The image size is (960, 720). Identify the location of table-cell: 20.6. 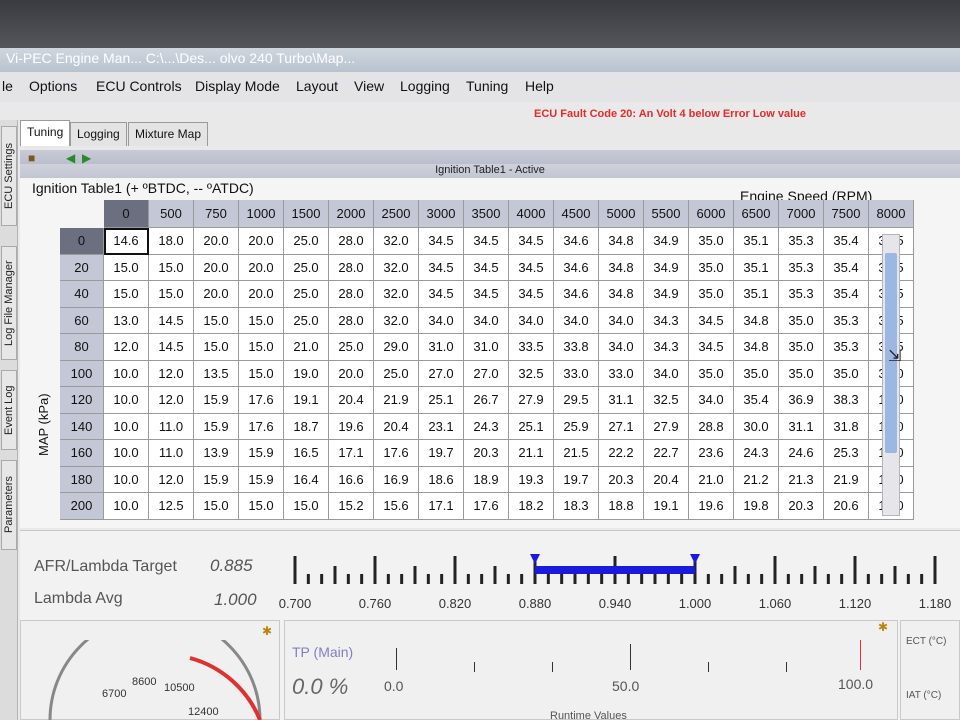
(846, 506).